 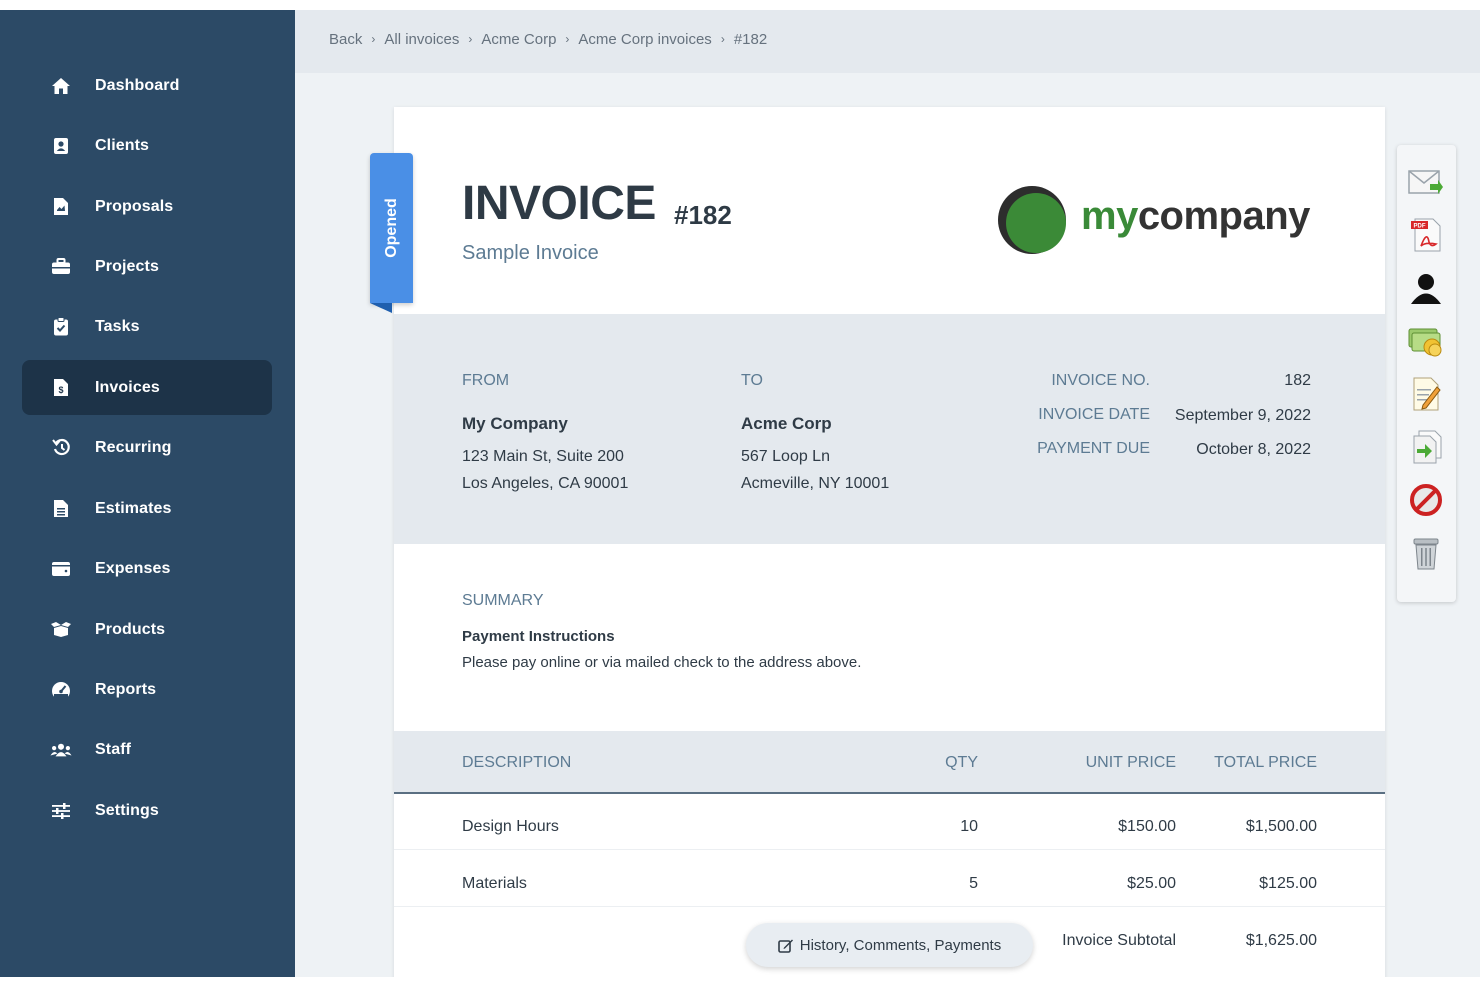 I want to click on column-header-qty: QTY, so click(x=961, y=762).